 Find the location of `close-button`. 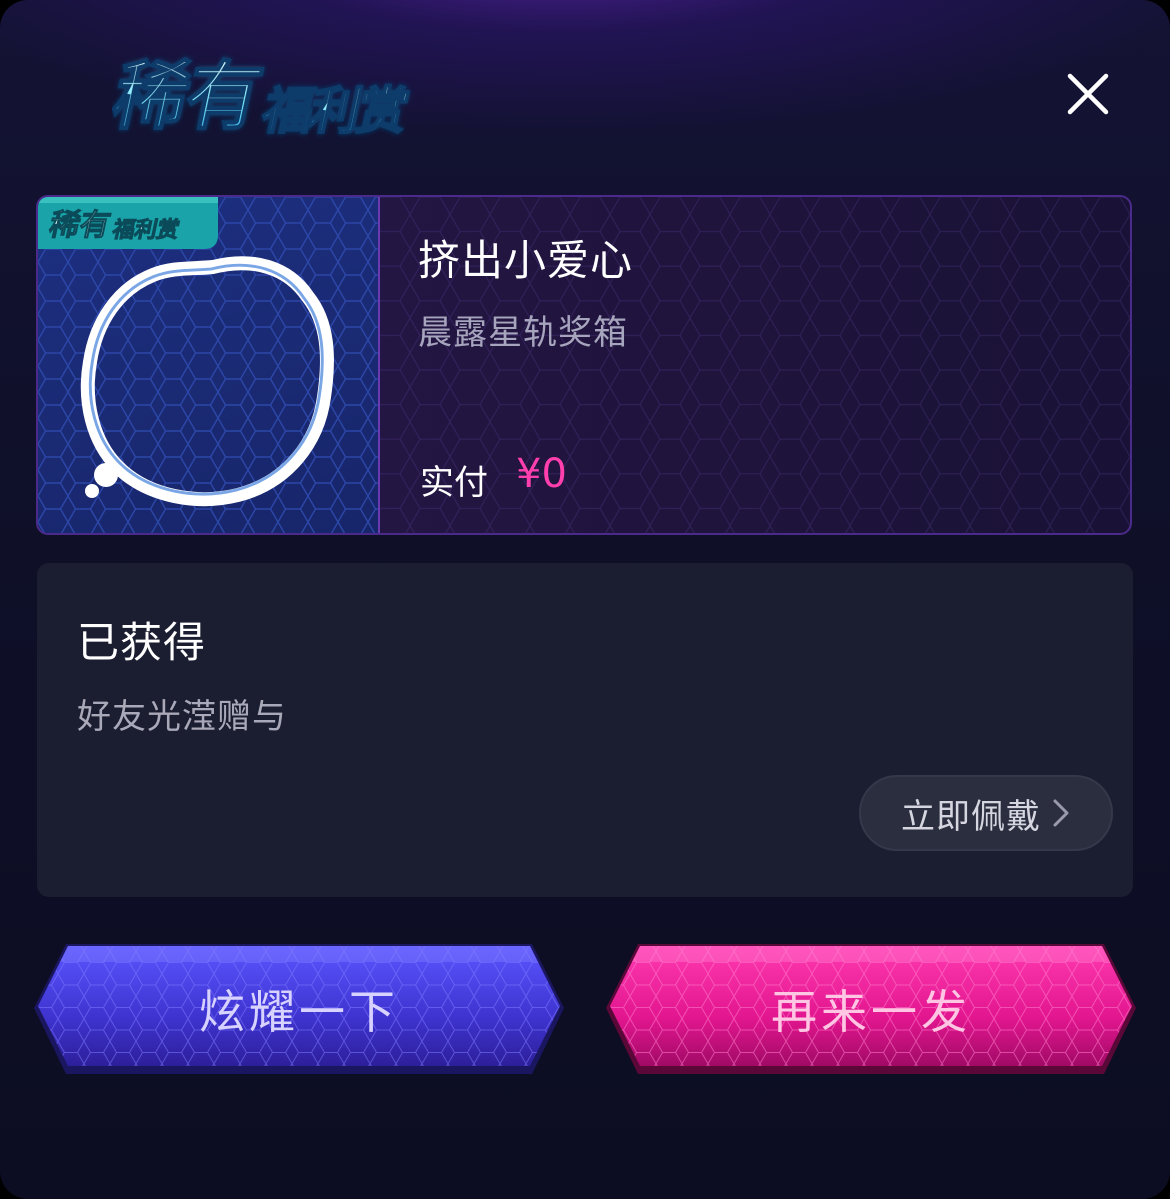

close-button is located at coordinates (1088, 94).